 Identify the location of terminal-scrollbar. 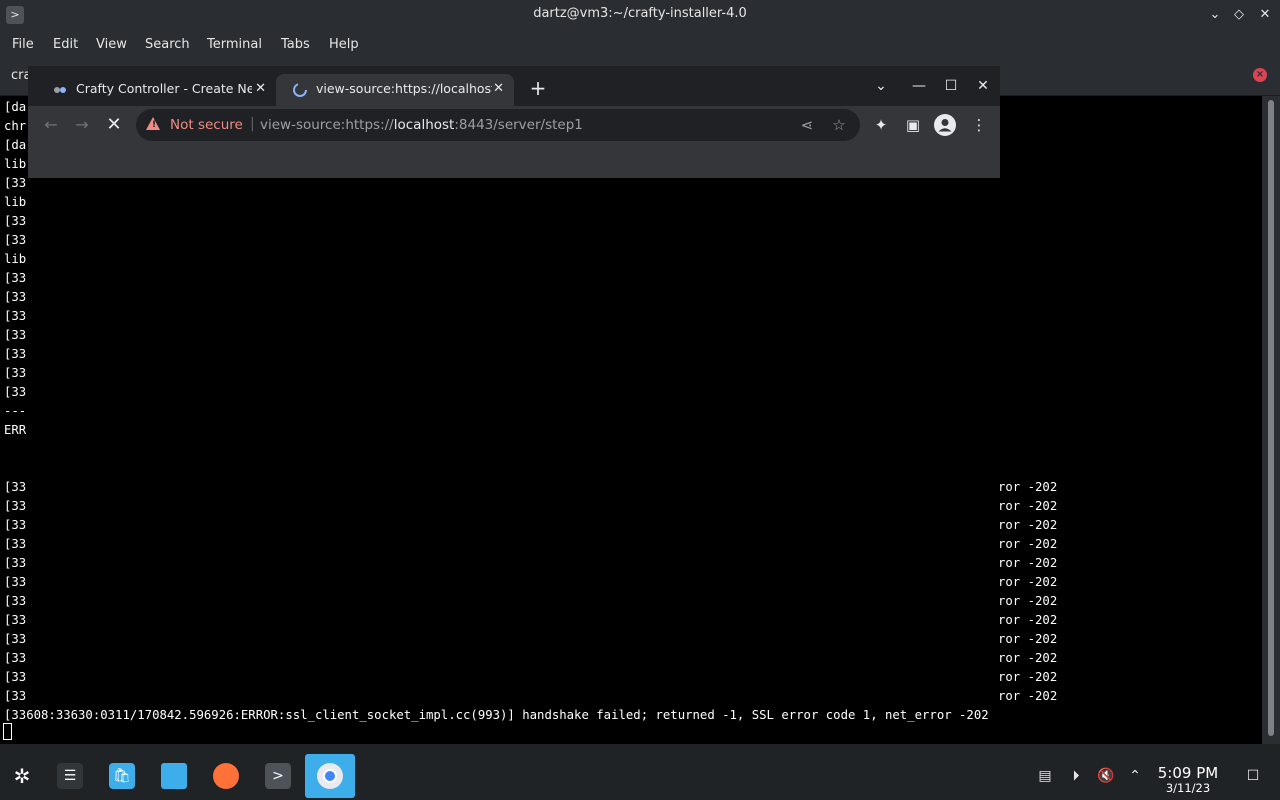
(1271, 420).